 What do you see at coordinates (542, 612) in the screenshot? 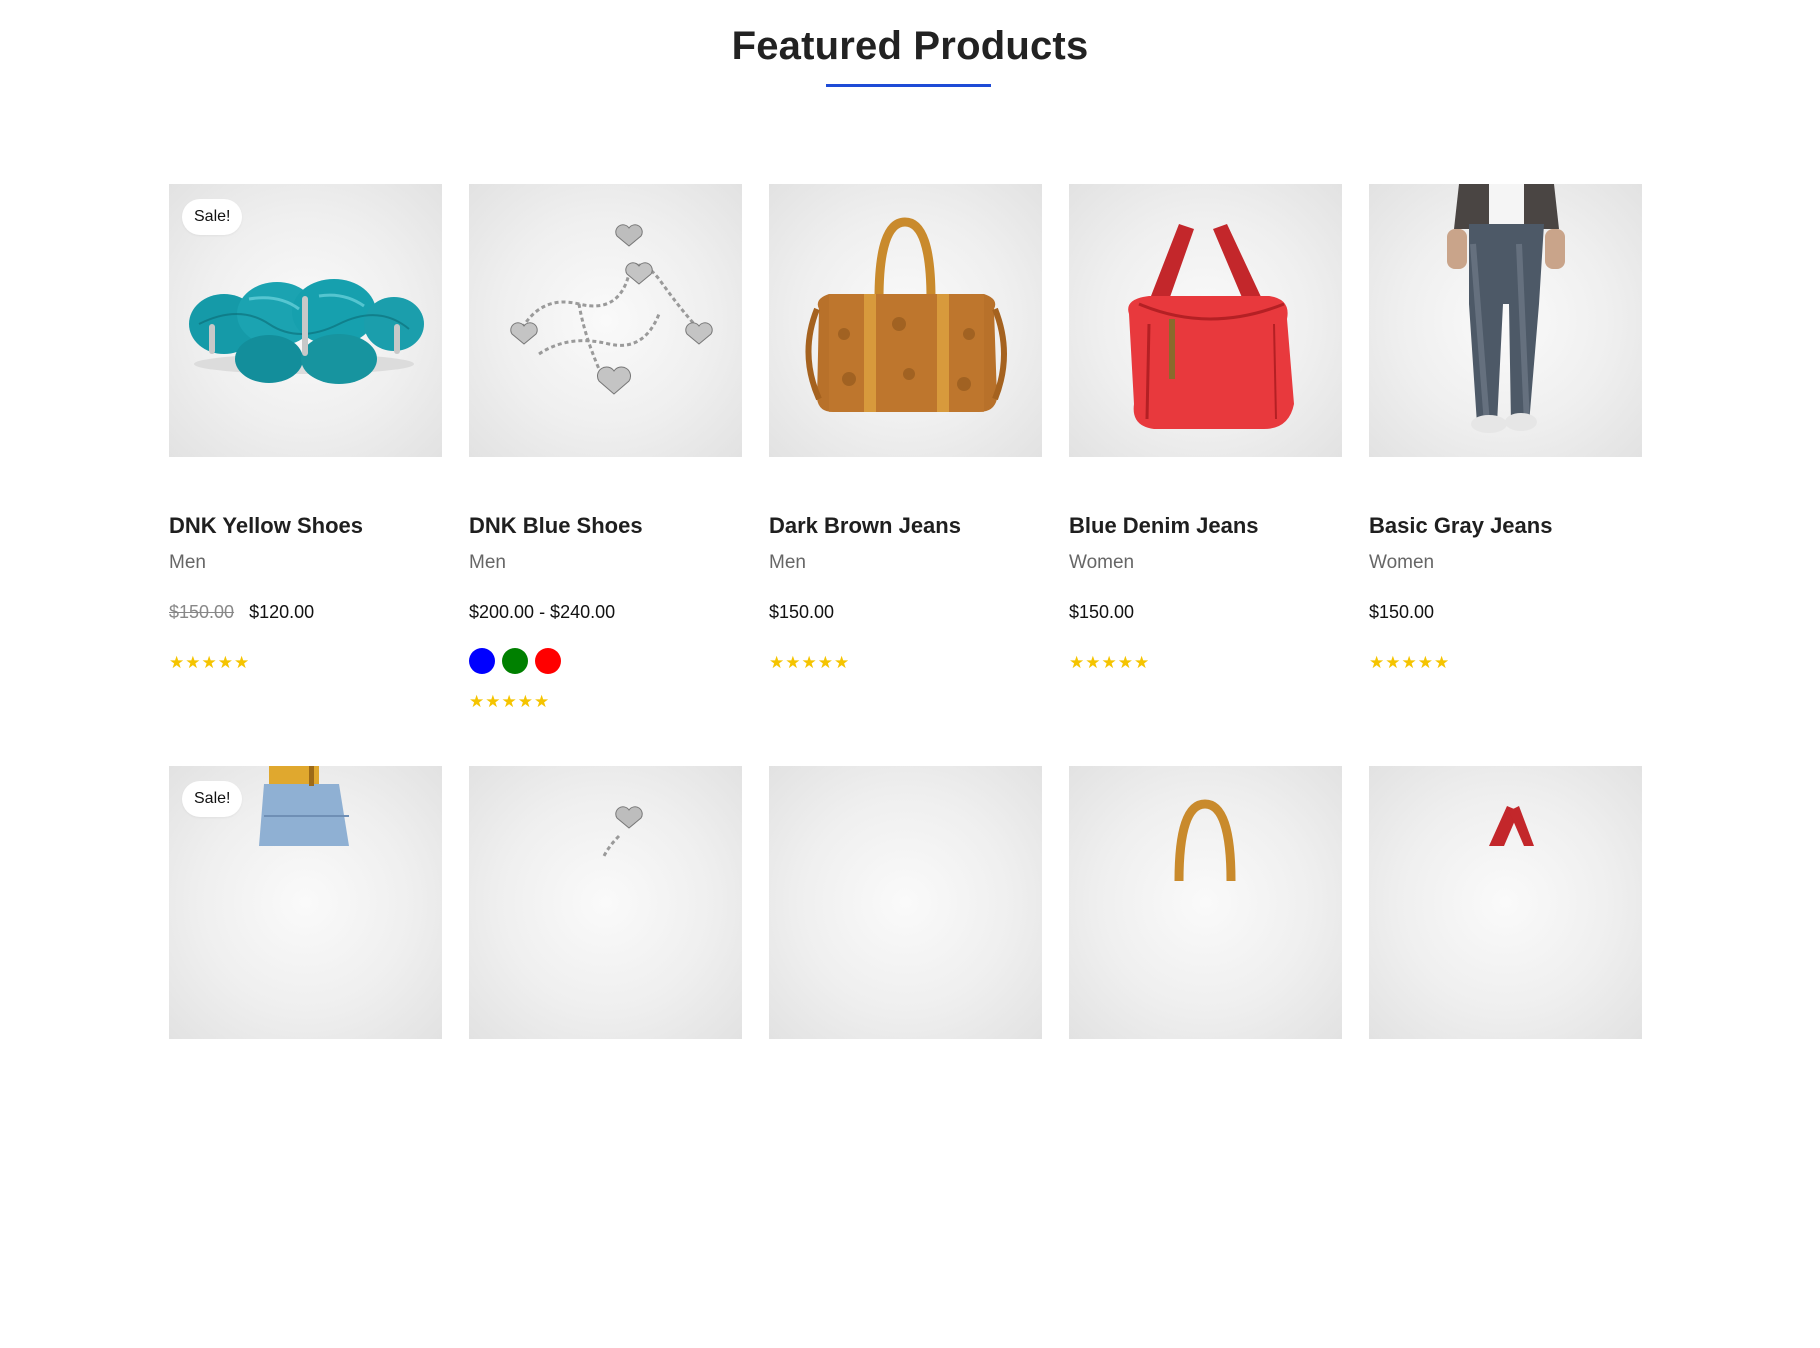
I see `product-price: $200.00 - $240.00` at bounding box center [542, 612].